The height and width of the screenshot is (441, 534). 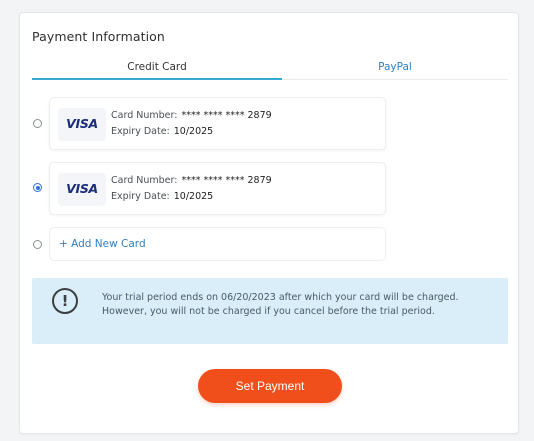 What do you see at coordinates (270, 70) in the screenshot?
I see `payment-method-tabs: Credit Card PayPal` at bounding box center [270, 70].